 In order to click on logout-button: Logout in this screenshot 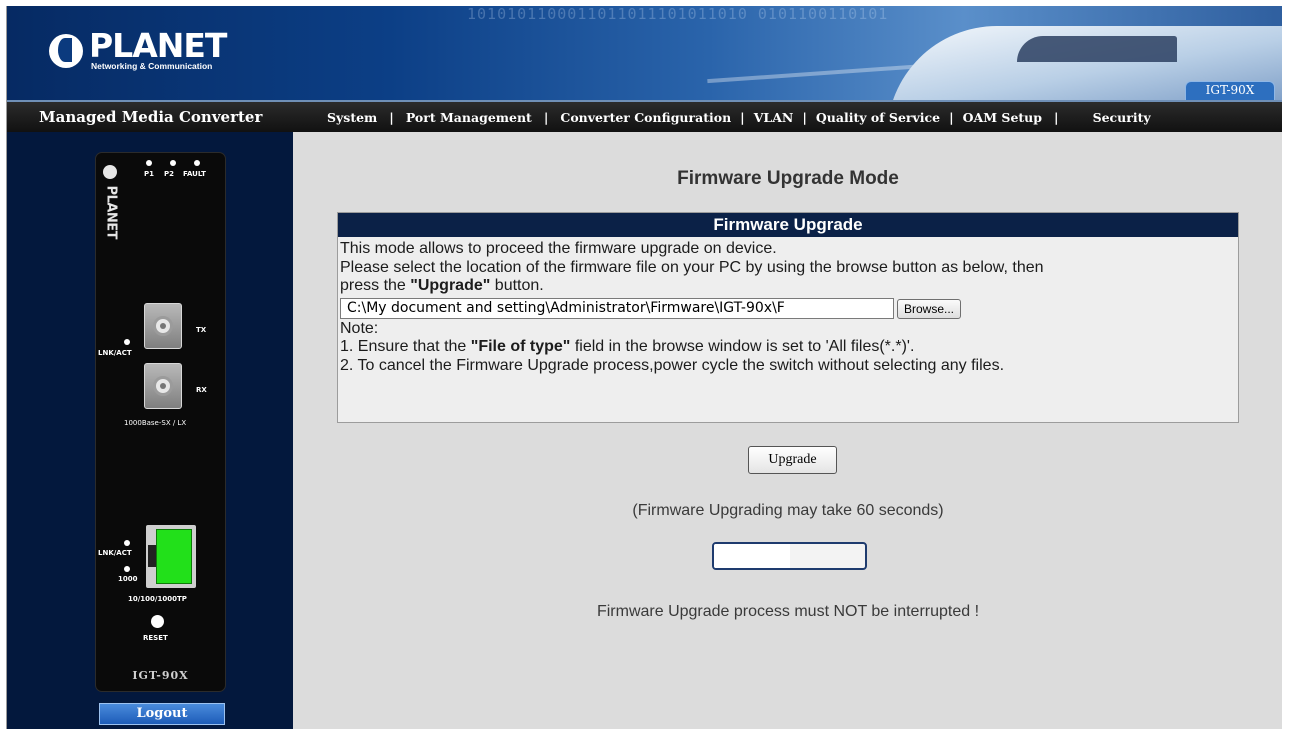, I will do `click(162, 714)`.